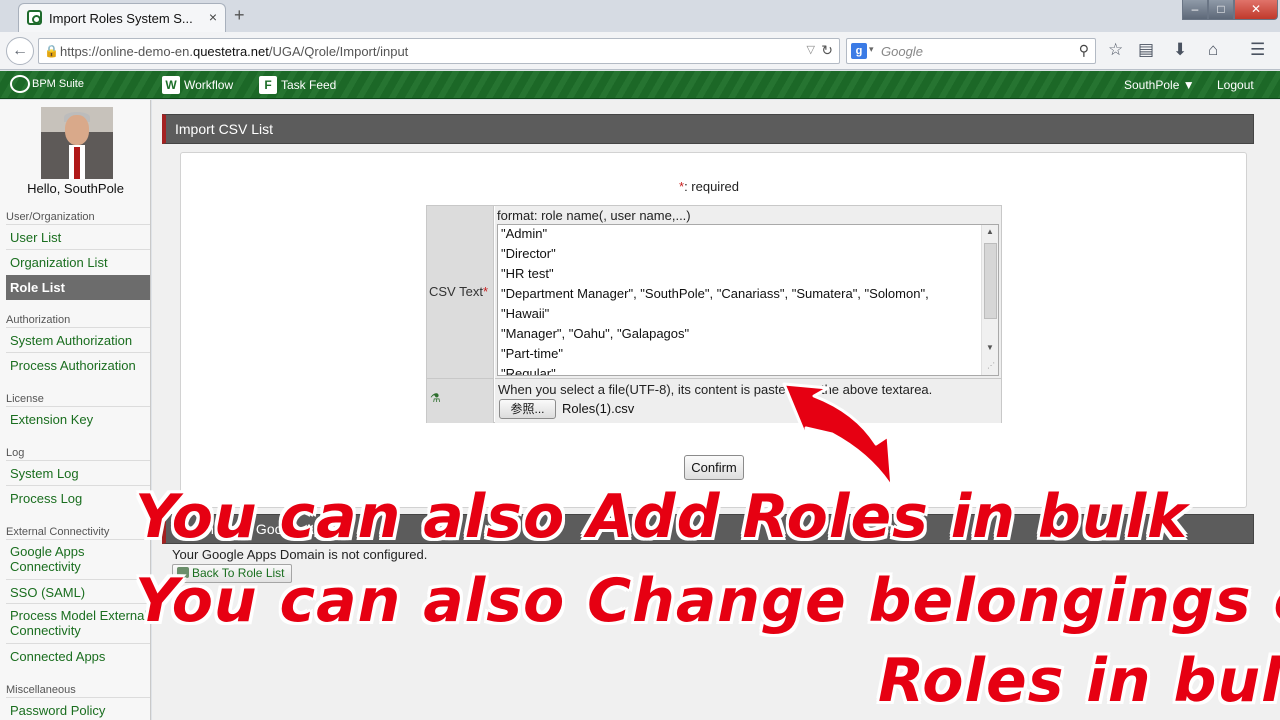  Describe the element at coordinates (50, 217) in the screenshot. I see `section-user-organization: User/Organization` at that location.